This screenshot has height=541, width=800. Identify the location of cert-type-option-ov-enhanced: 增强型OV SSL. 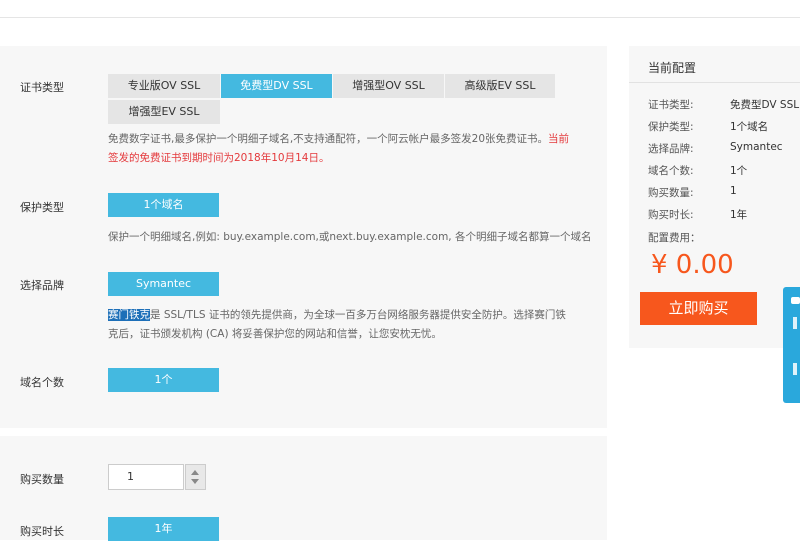
(389, 86).